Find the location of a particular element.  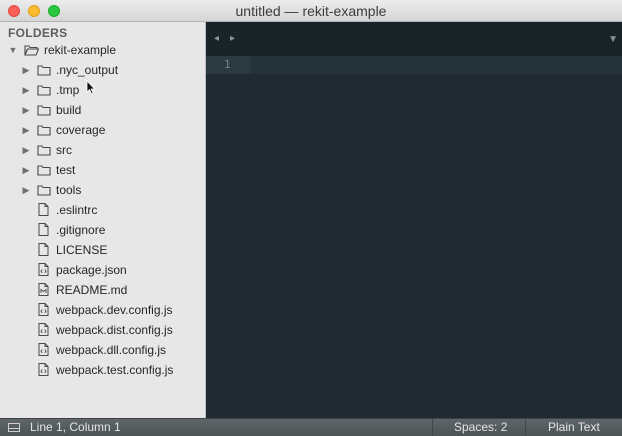

tree-item-label: .tmp is located at coordinates (68, 90).